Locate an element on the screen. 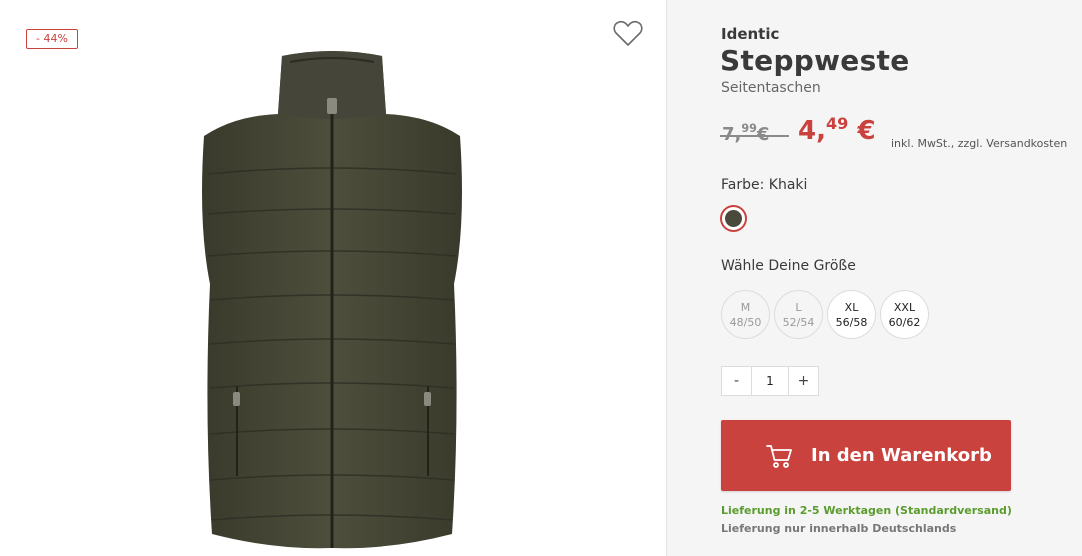 The image size is (1082, 556). size-option-xxl: XXL 60/62 is located at coordinates (904, 314).